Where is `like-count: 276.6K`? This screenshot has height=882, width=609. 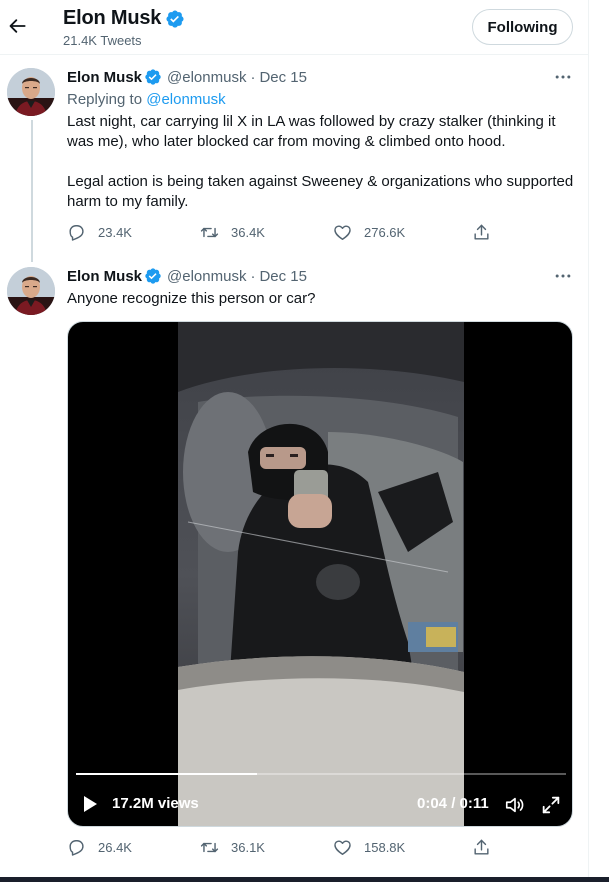
like-count: 276.6K is located at coordinates (385, 232).